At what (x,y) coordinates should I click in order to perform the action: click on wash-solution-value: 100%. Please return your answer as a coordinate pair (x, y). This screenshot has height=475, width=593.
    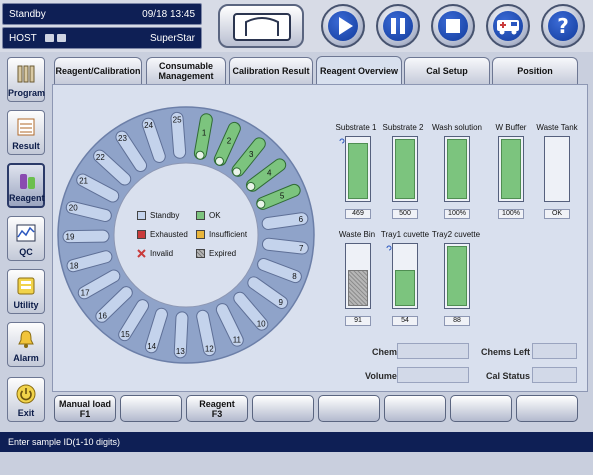
    Looking at the image, I should click on (457, 214).